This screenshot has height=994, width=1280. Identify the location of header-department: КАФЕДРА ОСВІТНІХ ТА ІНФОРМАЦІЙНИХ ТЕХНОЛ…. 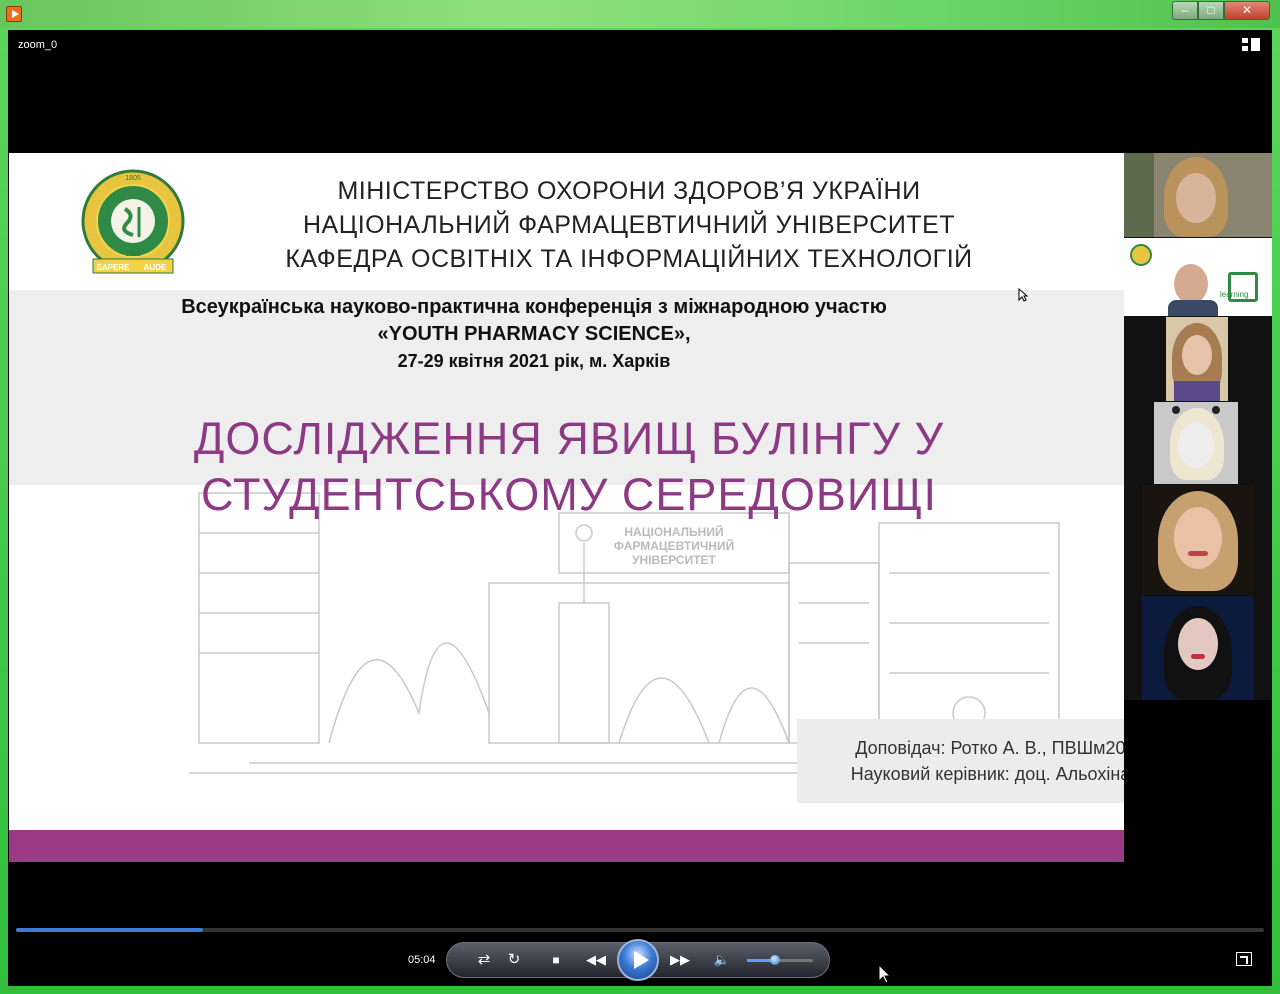
(629, 259).